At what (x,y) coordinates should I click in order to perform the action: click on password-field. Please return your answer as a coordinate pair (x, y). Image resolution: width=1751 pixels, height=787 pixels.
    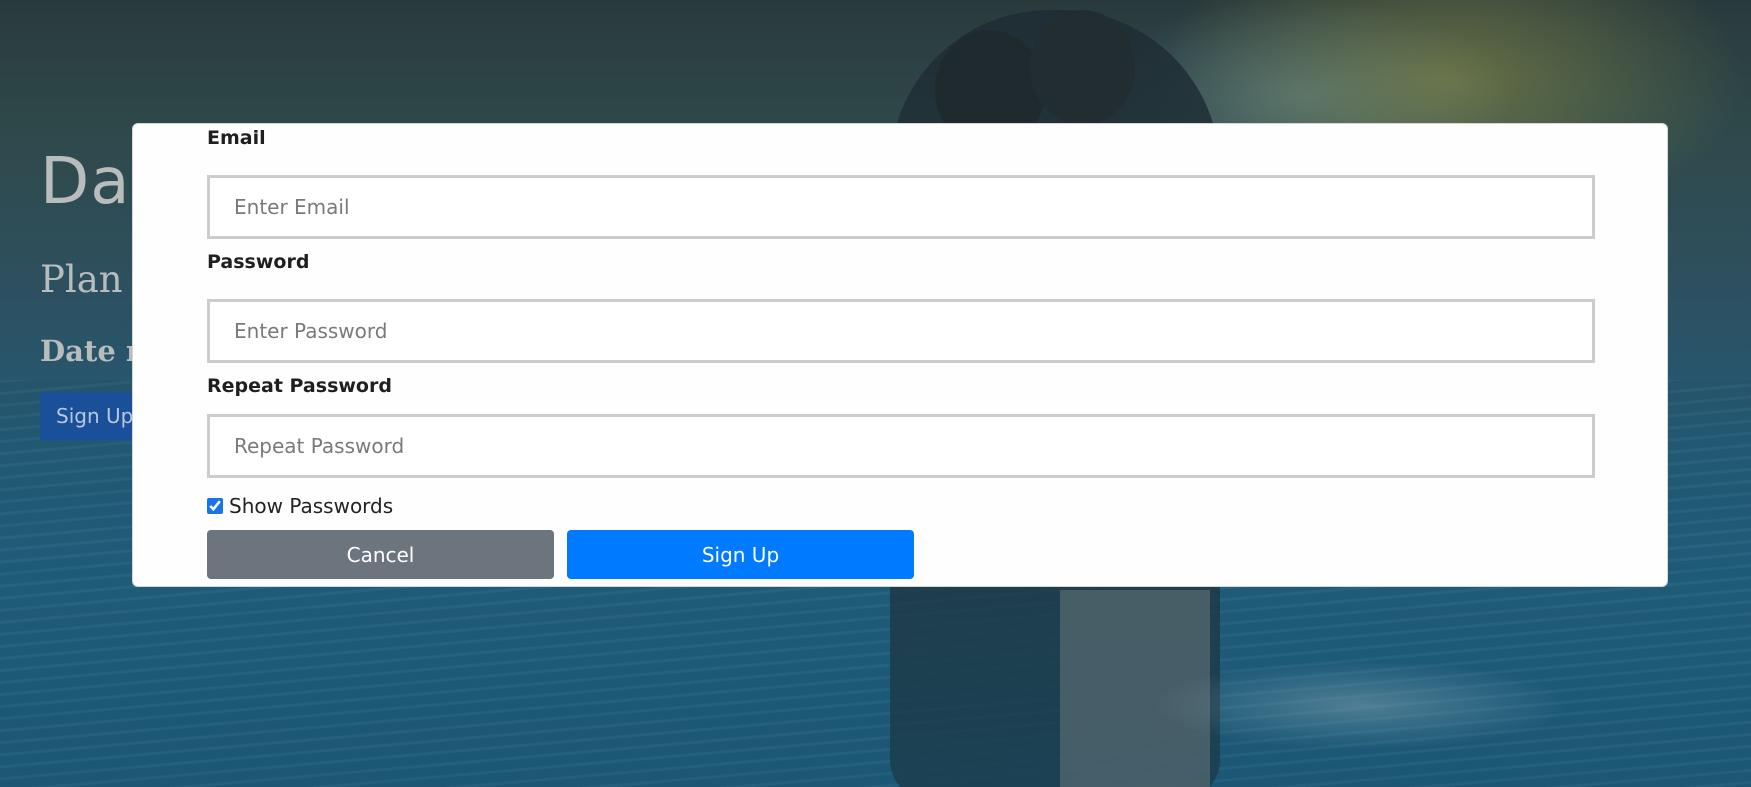
    Looking at the image, I should click on (901, 331).